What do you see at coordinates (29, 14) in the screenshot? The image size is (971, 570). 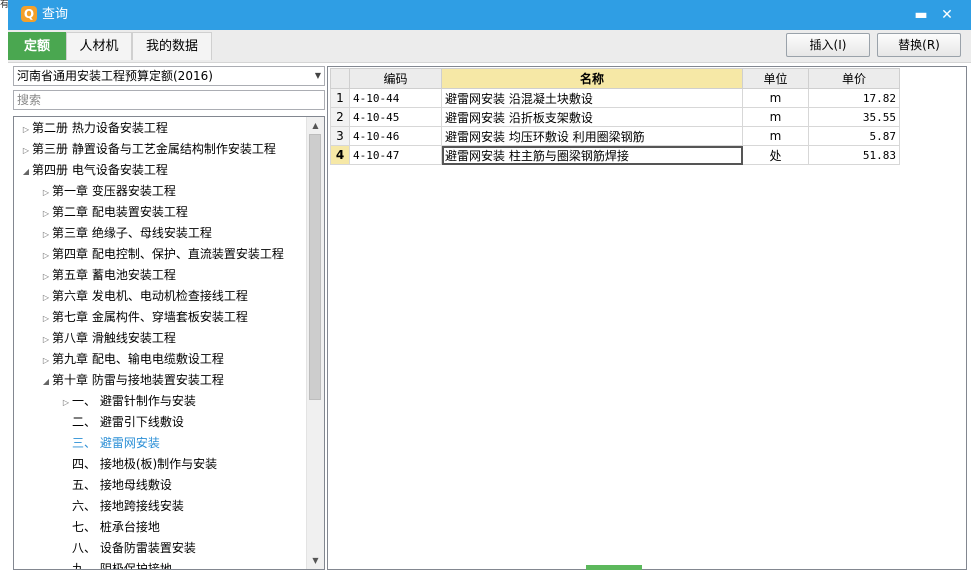 I see `app-icon: Q` at bounding box center [29, 14].